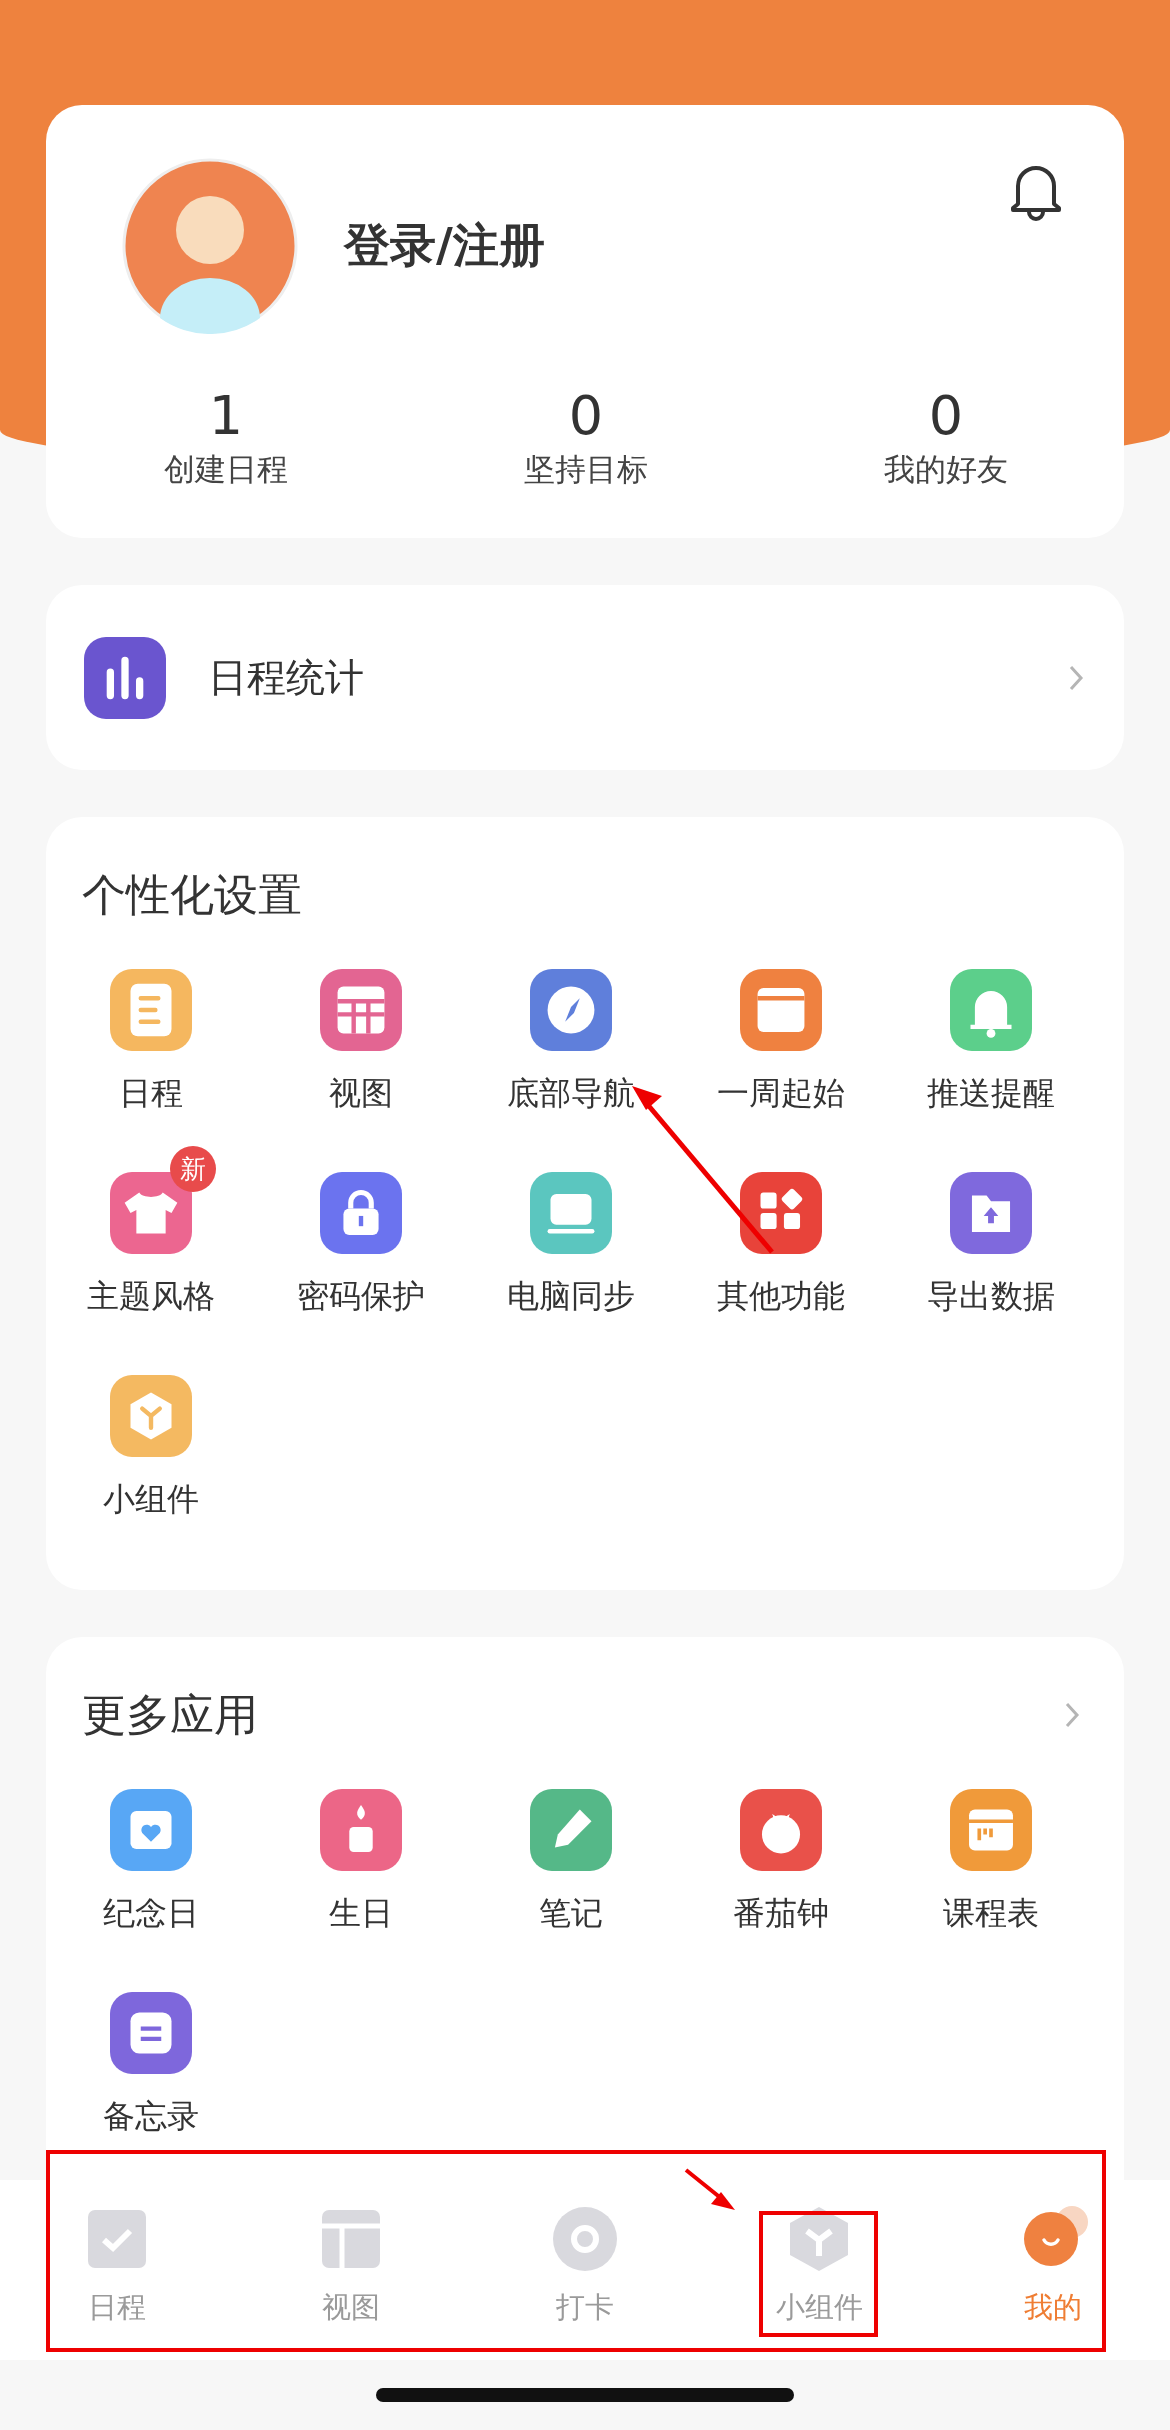 Image resolution: width=1170 pixels, height=2430 pixels. What do you see at coordinates (226, 416) in the screenshot?
I see `stat-value: 1` at bounding box center [226, 416].